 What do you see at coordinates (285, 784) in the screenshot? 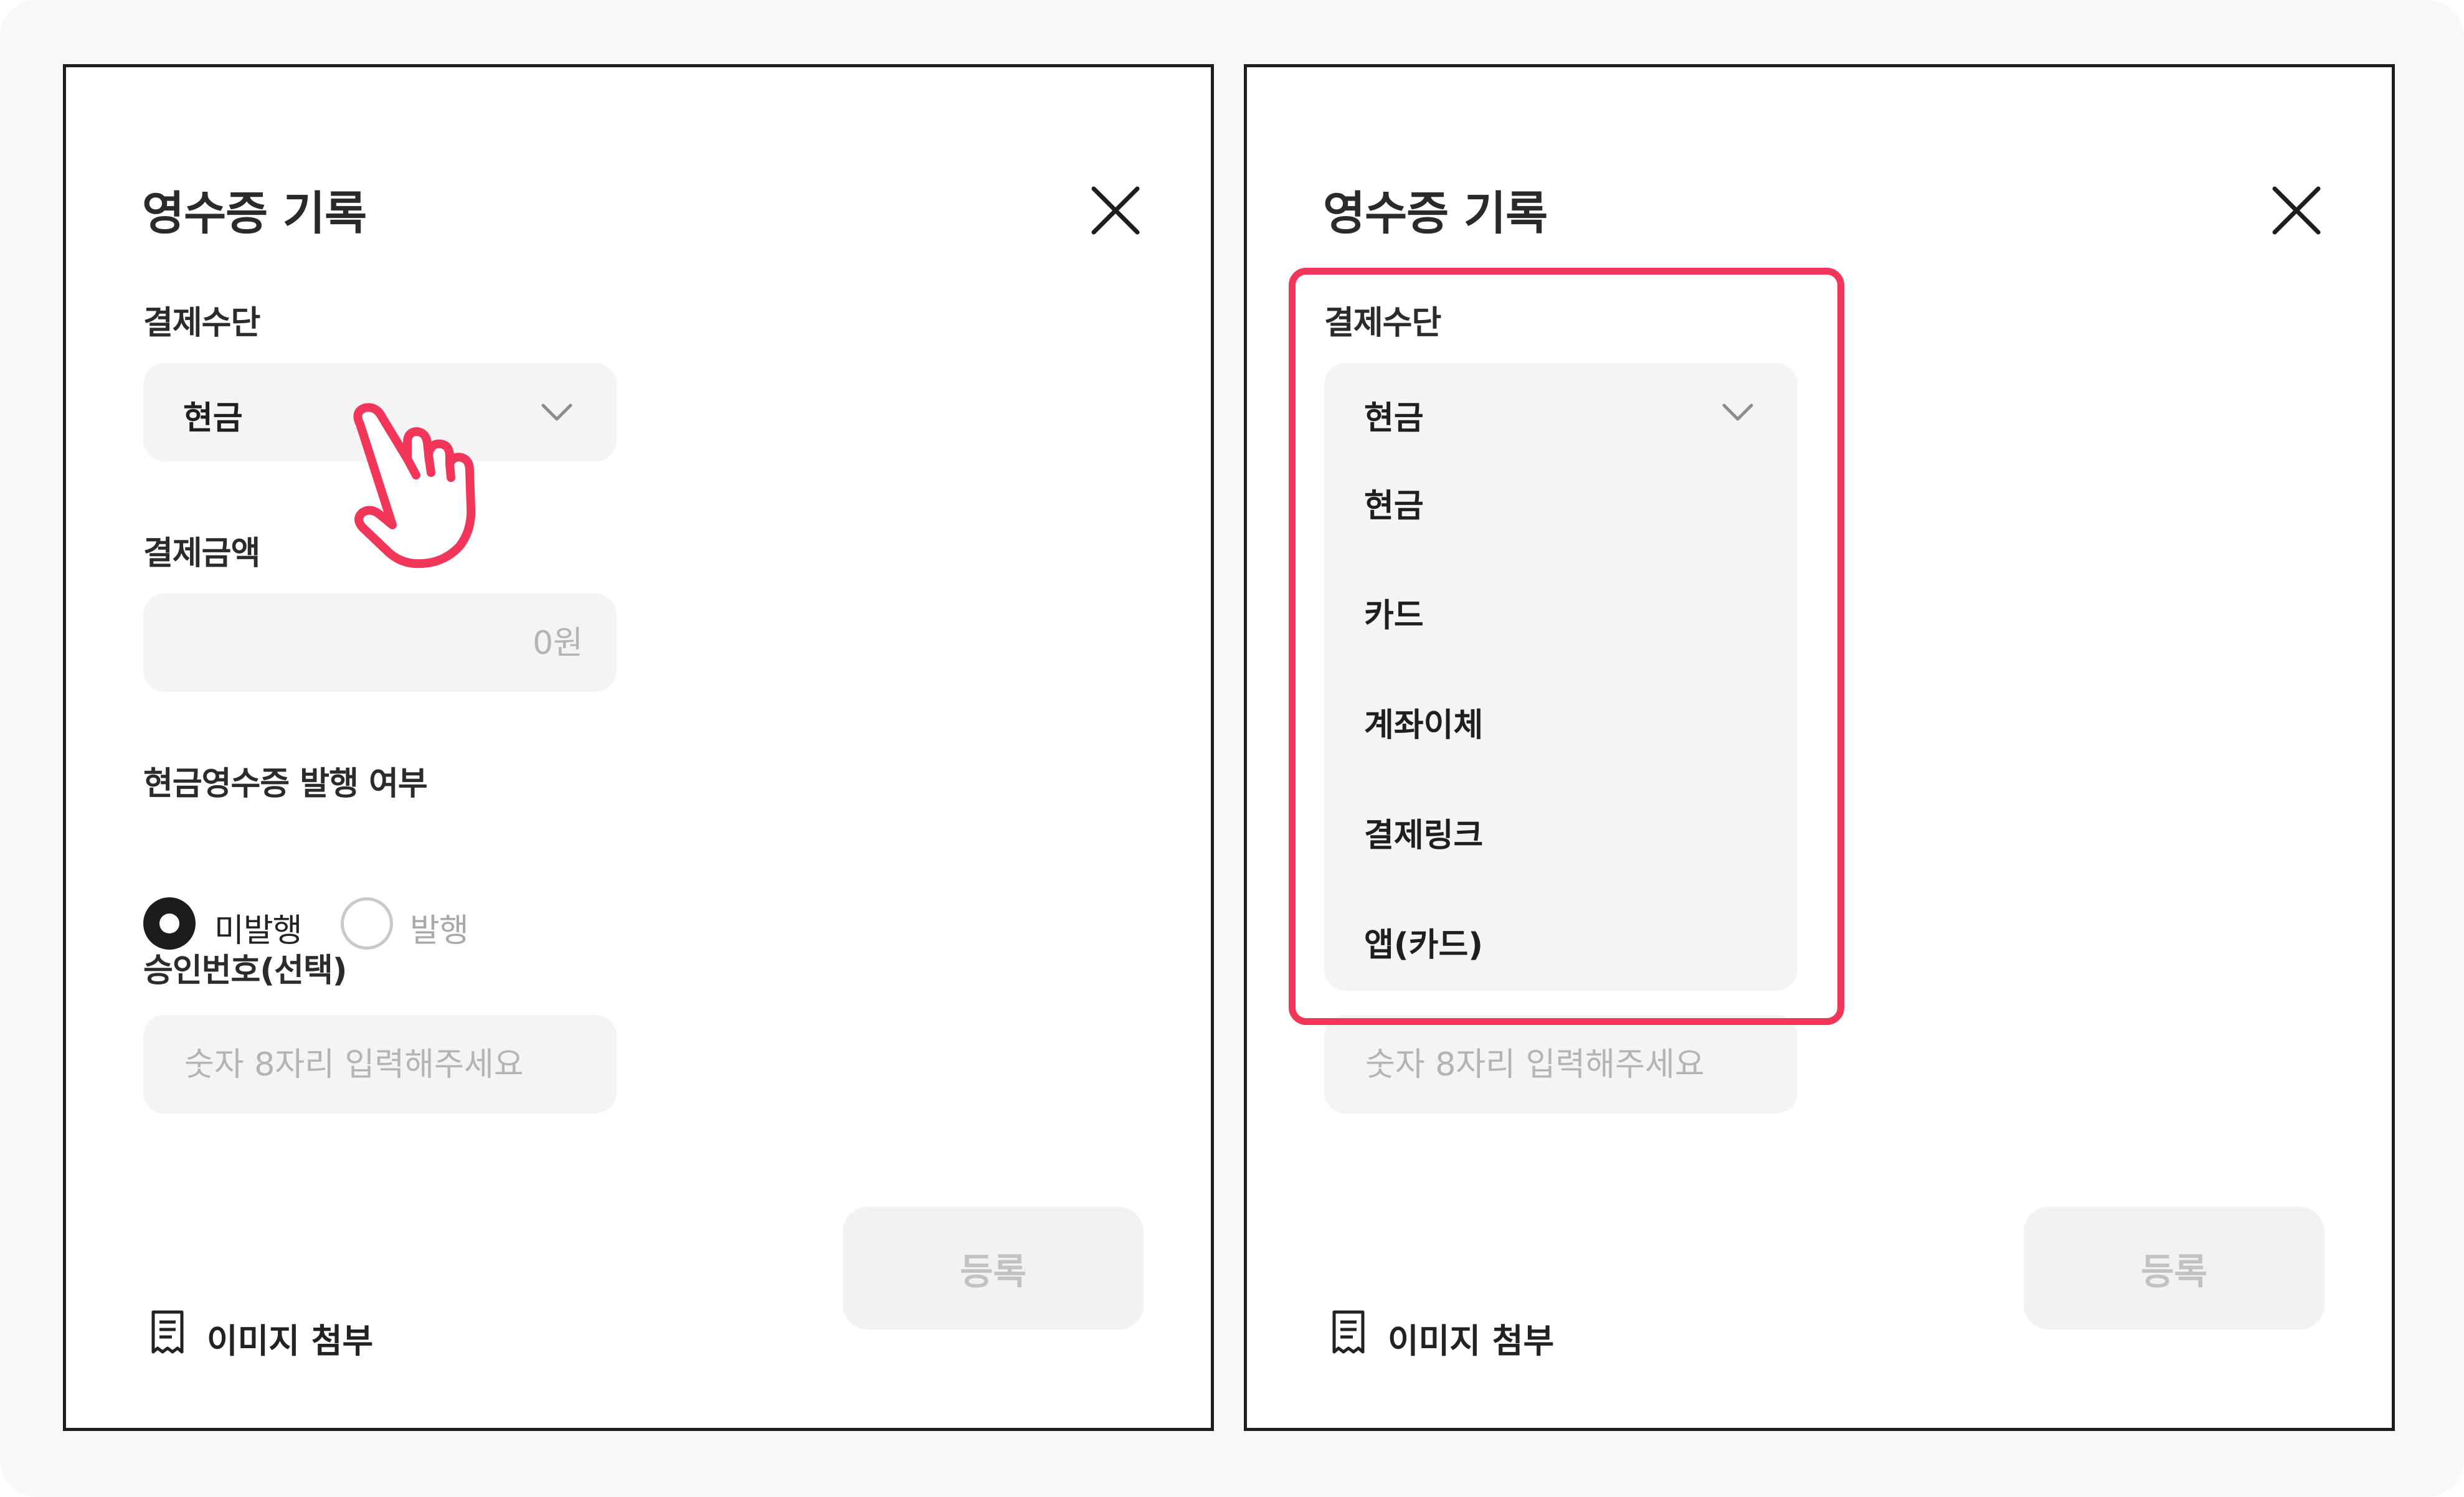
I see `cash-receipt-label: 현금영수증 발행 여부` at bounding box center [285, 784].